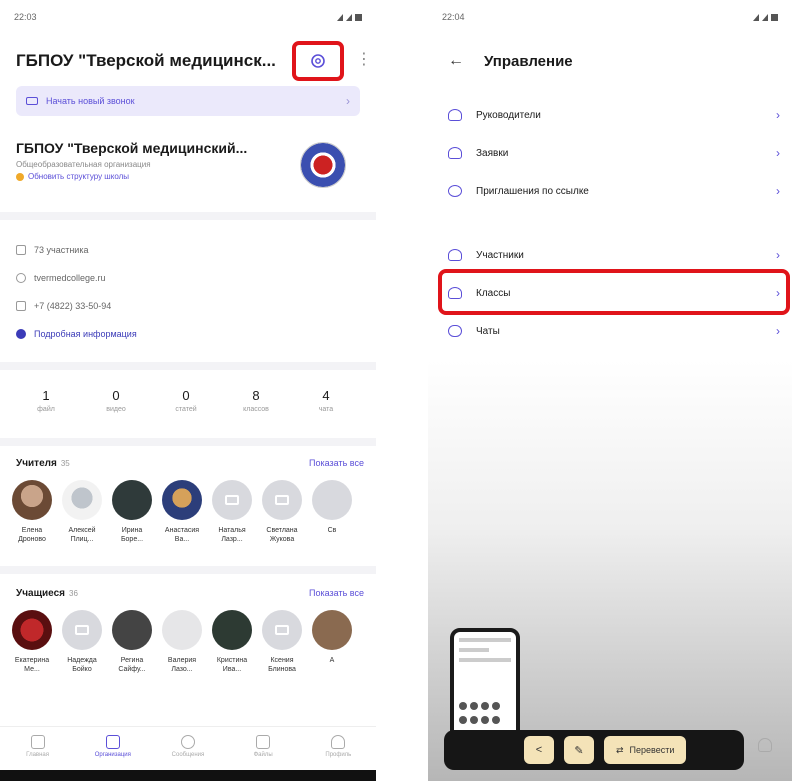  I want to click on stat-files: 1 файл, so click(46, 400).